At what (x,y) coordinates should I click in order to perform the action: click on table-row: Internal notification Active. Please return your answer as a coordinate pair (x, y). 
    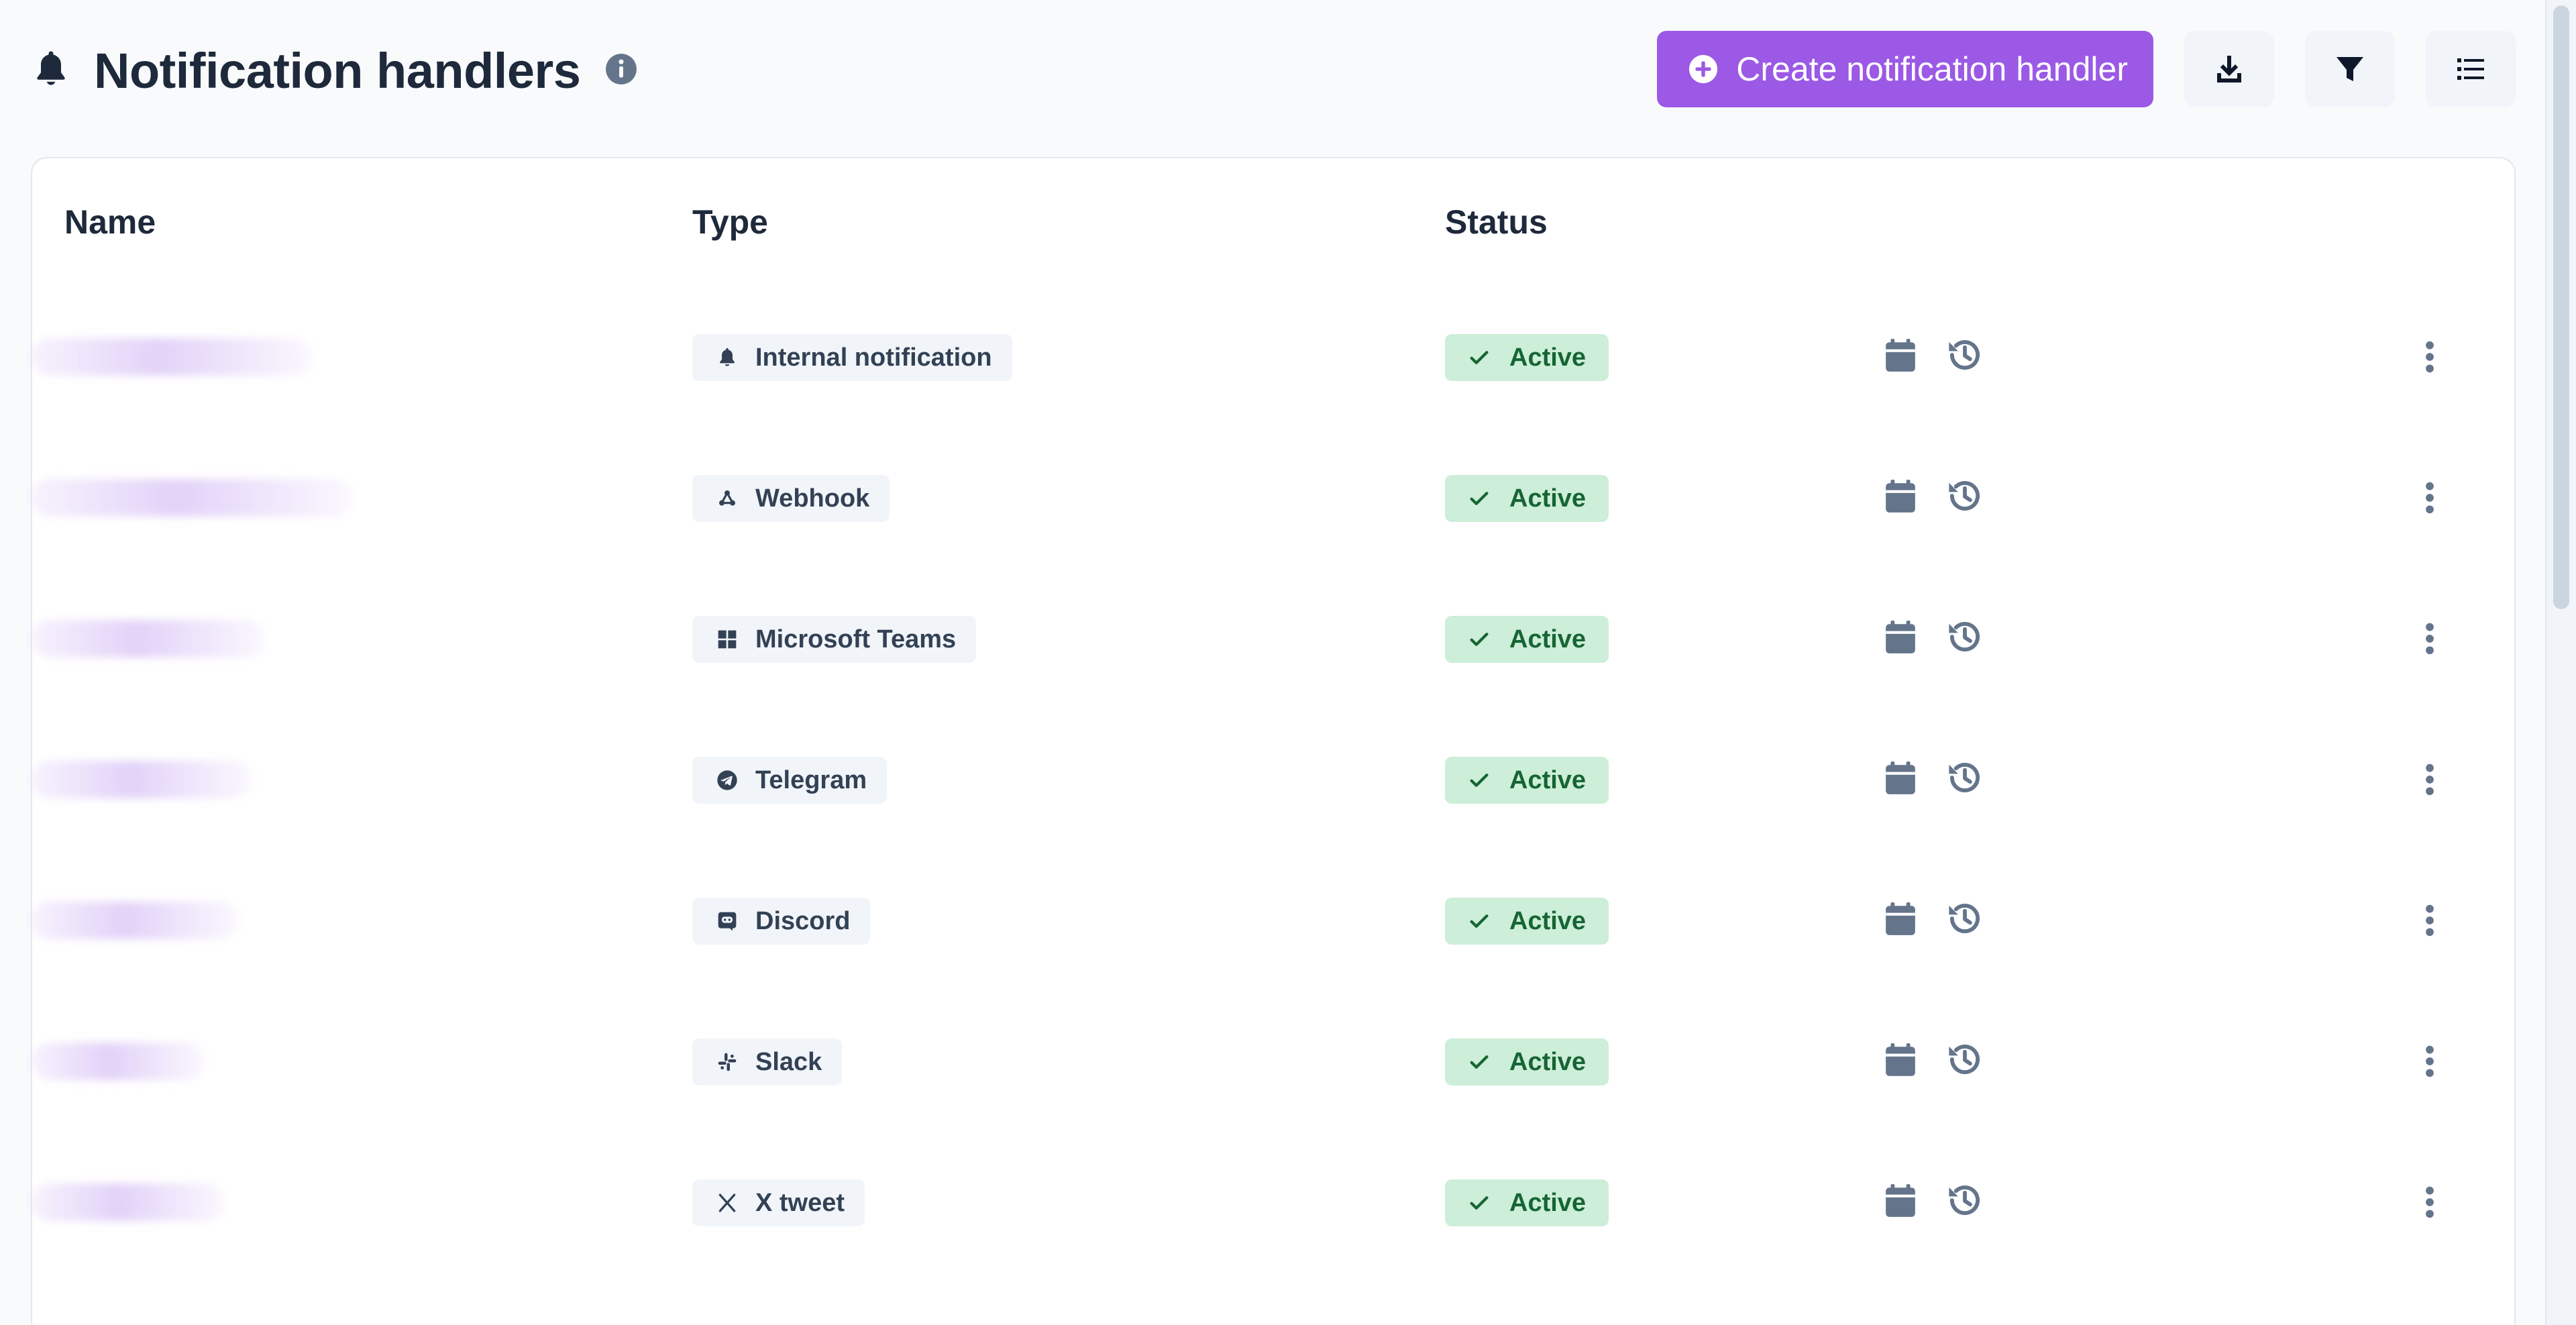
    Looking at the image, I should click on (1273, 403).